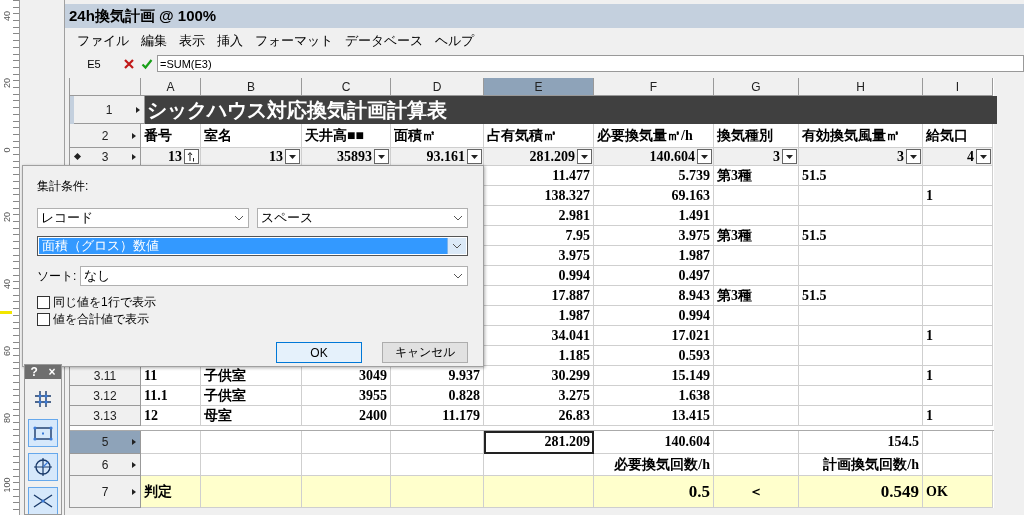 The width and height of the screenshot is (1024, 515). I want to click on filter-value: 3, so click(900, 156).